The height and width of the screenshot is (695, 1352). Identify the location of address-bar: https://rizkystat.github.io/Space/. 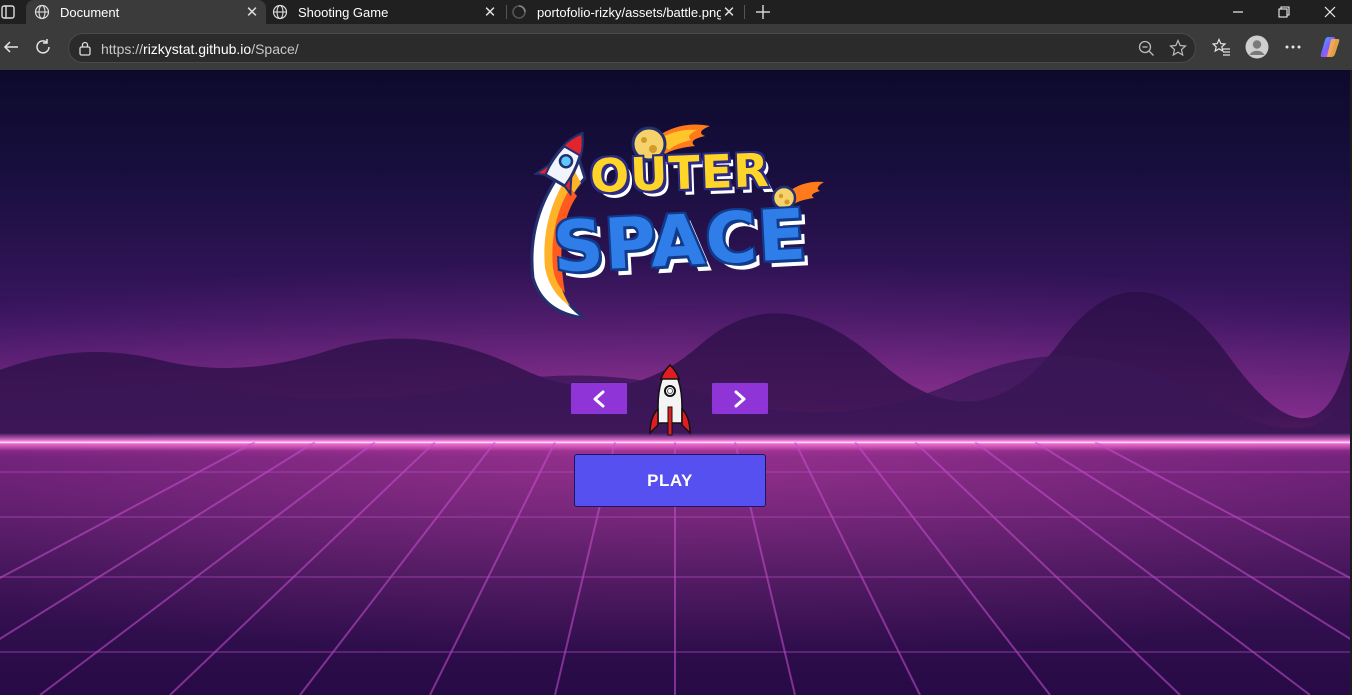
(632, 48).